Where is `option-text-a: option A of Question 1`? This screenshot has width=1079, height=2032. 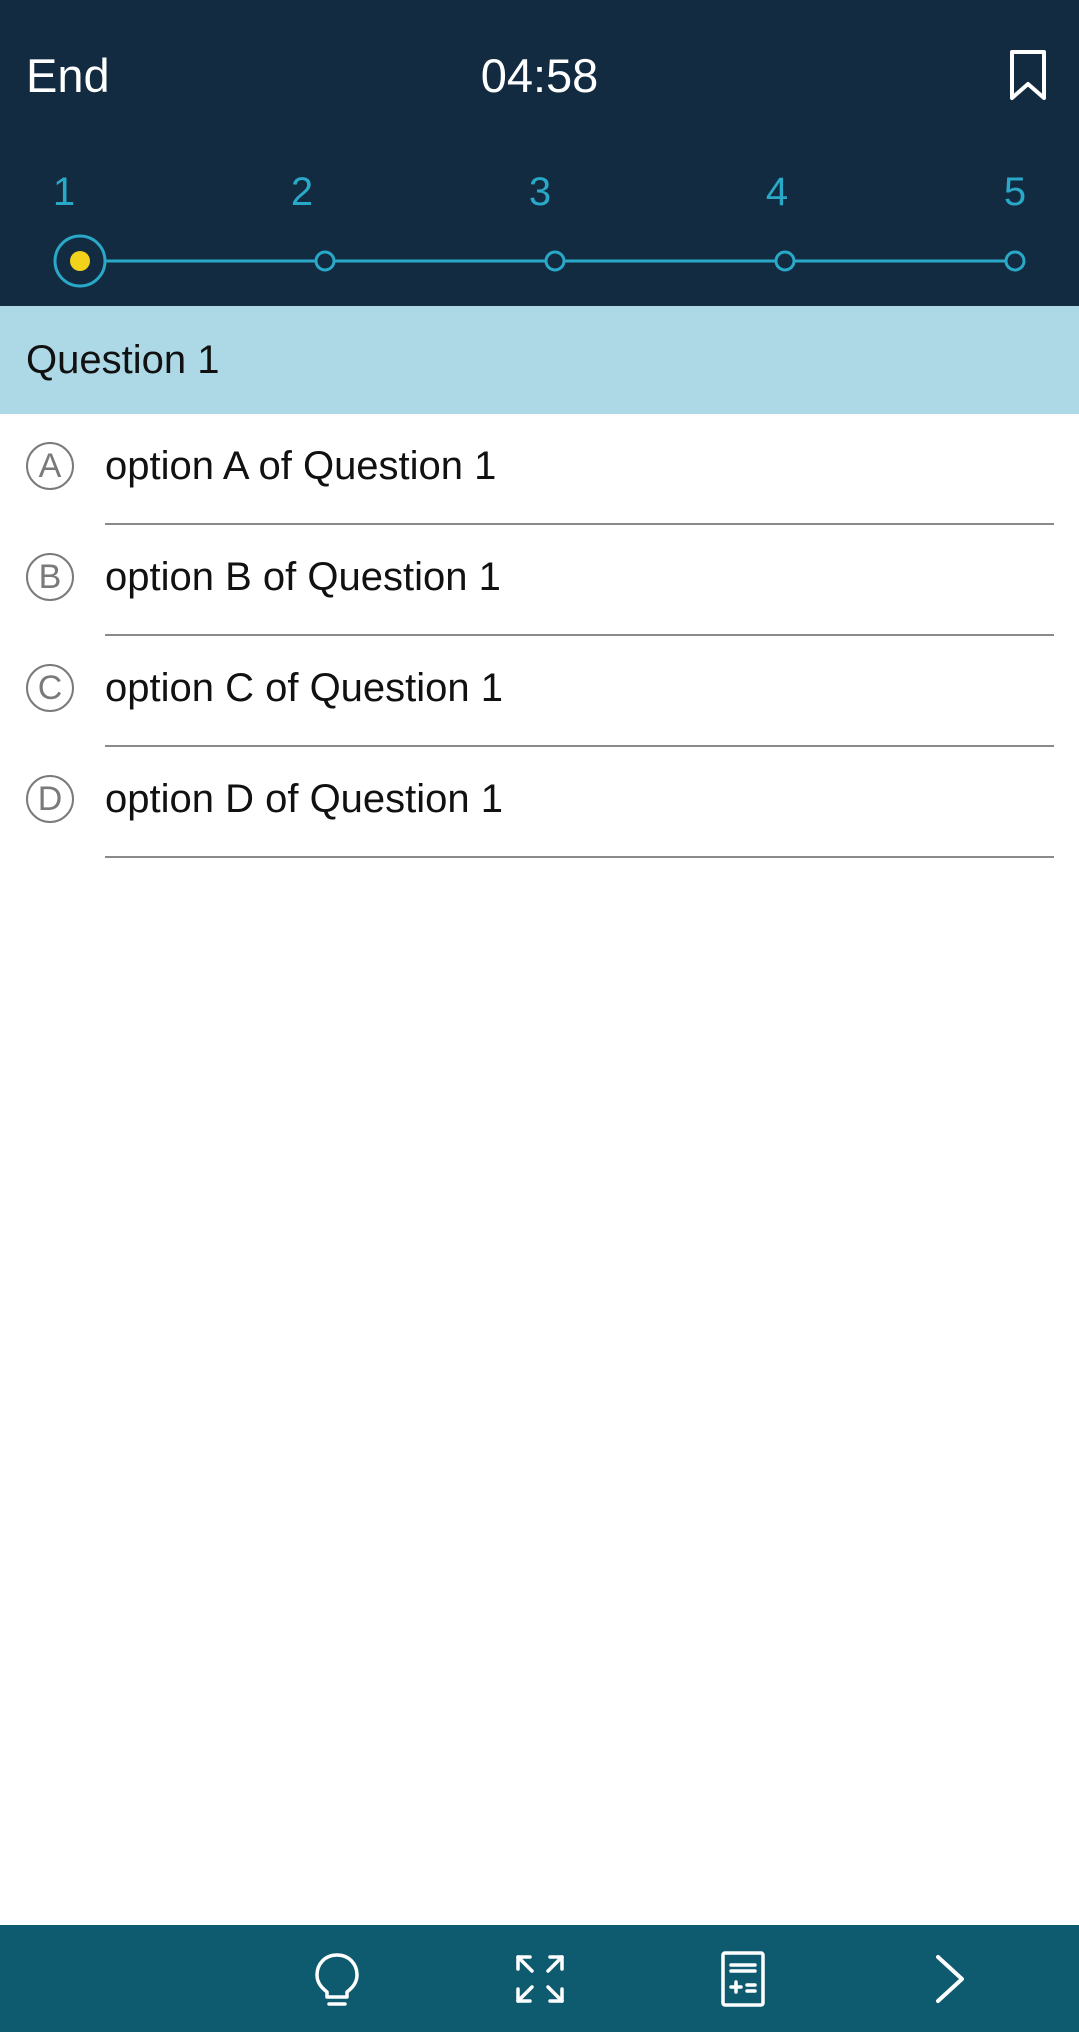
option-text-a: option A of Question 1 is located at coordinates (301, 466).